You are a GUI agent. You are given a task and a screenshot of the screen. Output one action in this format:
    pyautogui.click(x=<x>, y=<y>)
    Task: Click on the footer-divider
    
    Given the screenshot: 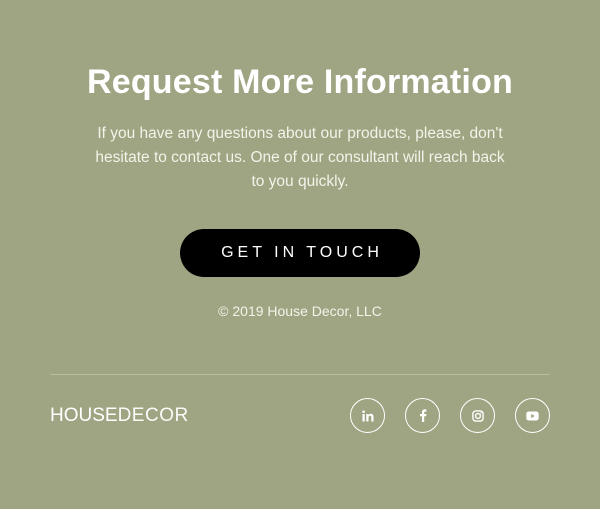 What is the action you would take?
    pyautogui.click(x=300, y=374)
    